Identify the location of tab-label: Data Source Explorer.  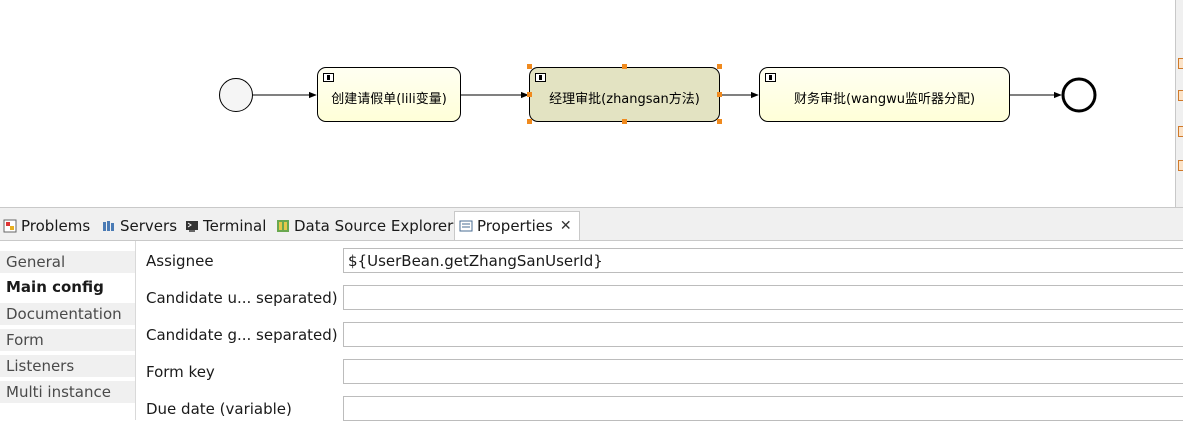
(374, 225).